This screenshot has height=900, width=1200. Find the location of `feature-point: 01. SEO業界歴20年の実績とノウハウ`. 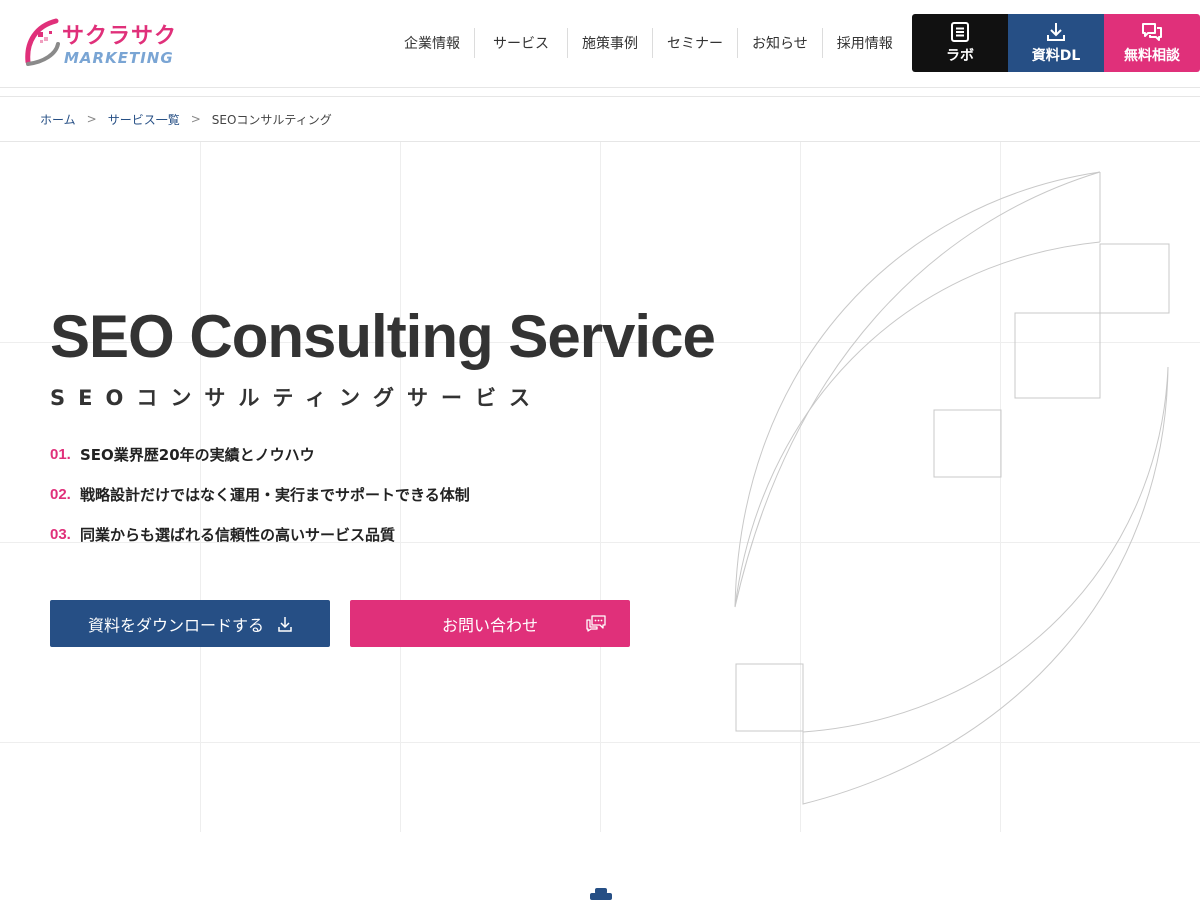

feature-point: 01. SEO業界歴20年の実績とノウハウ is located at coordinates (260, 454).